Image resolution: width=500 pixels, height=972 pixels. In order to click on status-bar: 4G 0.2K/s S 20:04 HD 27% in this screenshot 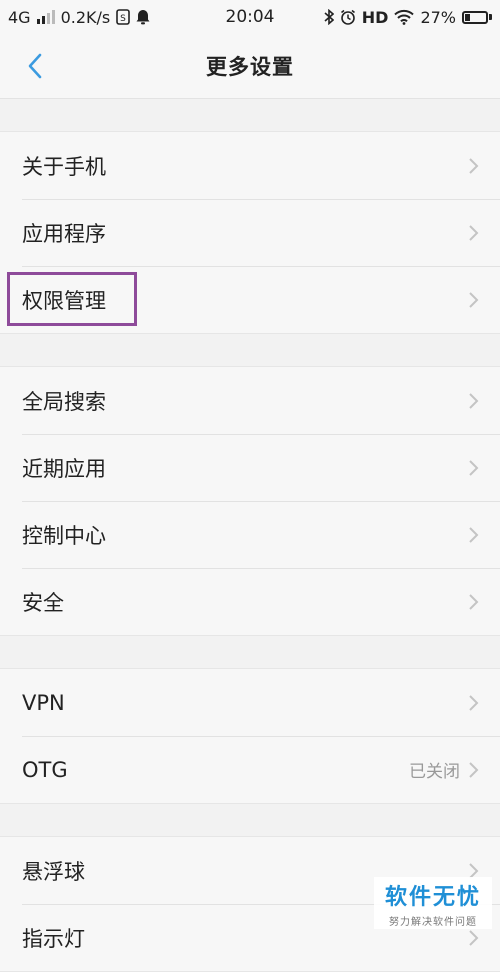, I will do `click(250, 17)`.